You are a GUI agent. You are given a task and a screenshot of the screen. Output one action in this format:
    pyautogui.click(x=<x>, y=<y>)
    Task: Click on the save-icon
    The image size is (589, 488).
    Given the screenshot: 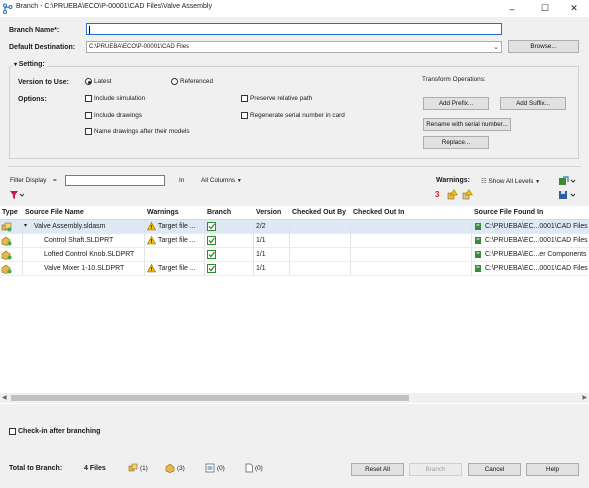 What is the action you would take?
    pyautogui.click(x=567, y=195)
    